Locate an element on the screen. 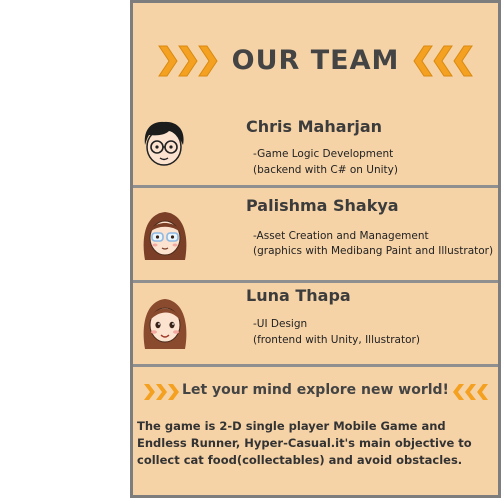  member-name: Chris Maharjan is located at coordinates (314, 126).